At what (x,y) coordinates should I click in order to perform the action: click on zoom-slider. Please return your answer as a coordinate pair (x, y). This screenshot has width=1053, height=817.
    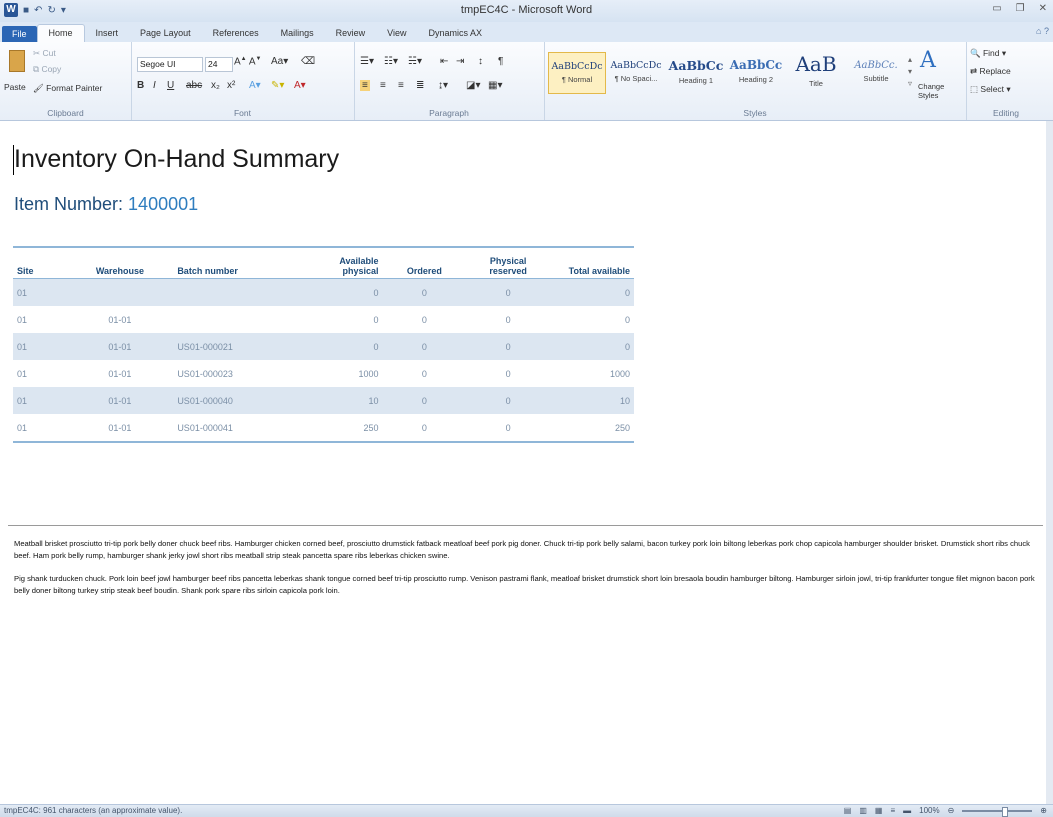
    Looking at the image, I should click on (997, 811).